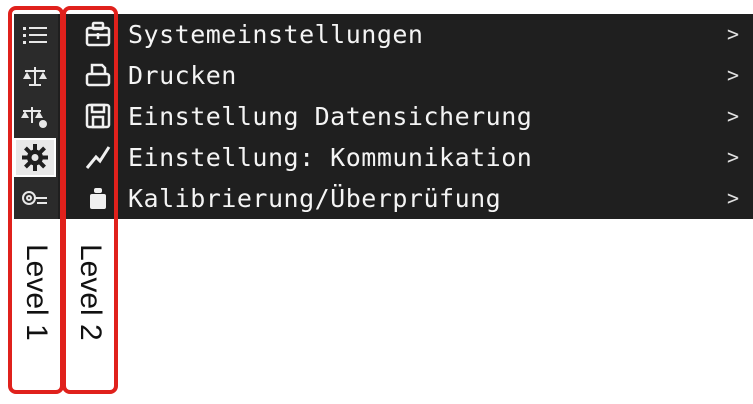 Image resolution: width=753 pixels, height=404 pixels. Describe the element at coordinates (330, 157) in the screenshot. I see `menu-item-label: Einstellung: Kommunikation` at that location.